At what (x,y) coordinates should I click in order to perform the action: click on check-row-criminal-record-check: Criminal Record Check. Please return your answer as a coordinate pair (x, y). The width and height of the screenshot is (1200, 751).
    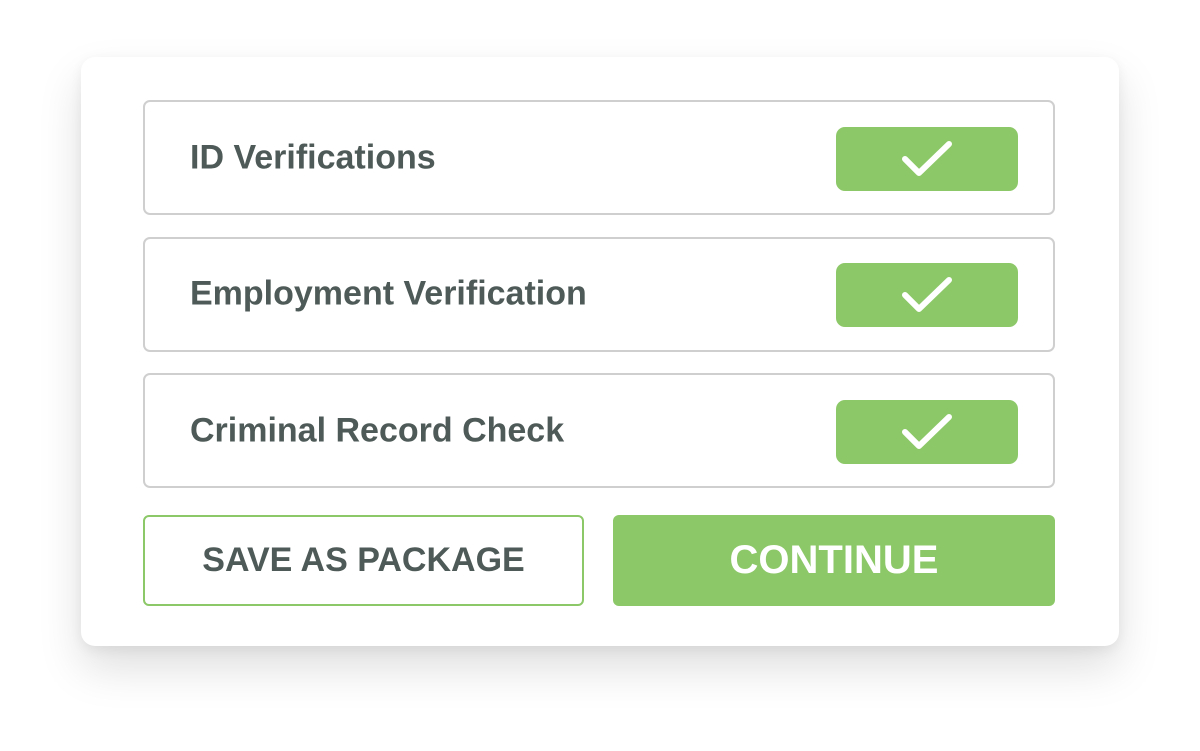
    Looking at the image, I should click on (599, 430).